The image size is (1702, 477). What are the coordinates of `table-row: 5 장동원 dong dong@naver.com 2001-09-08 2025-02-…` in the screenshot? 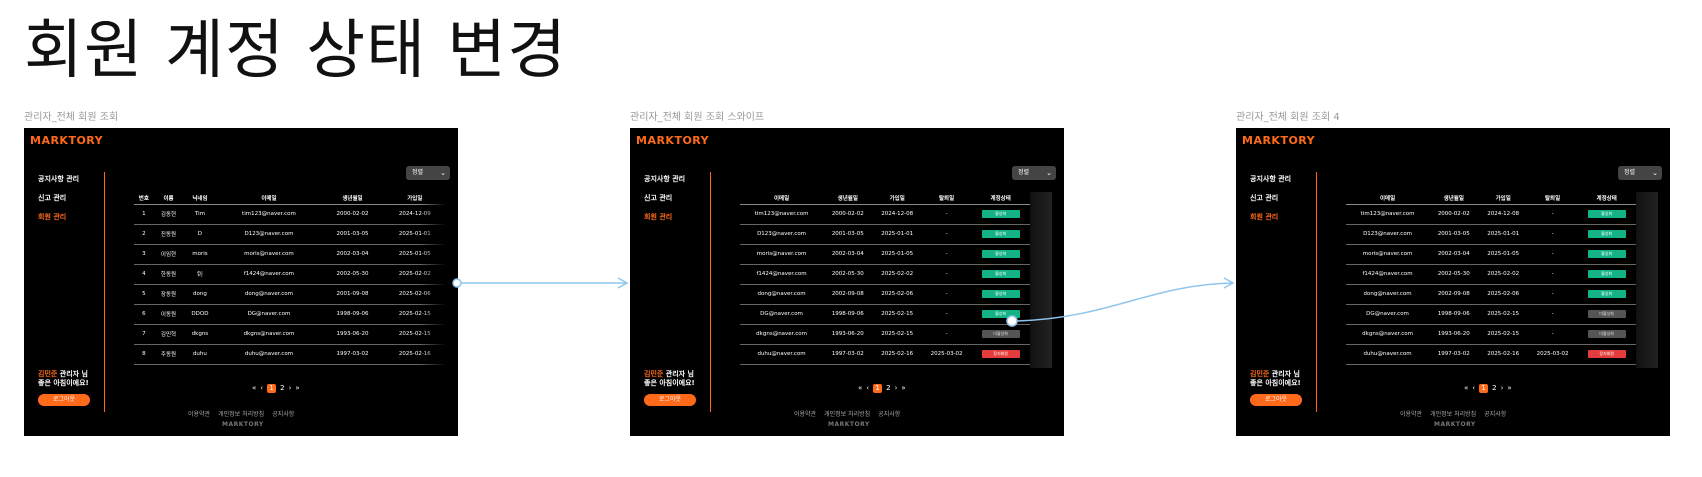 It's located at (290, 294).